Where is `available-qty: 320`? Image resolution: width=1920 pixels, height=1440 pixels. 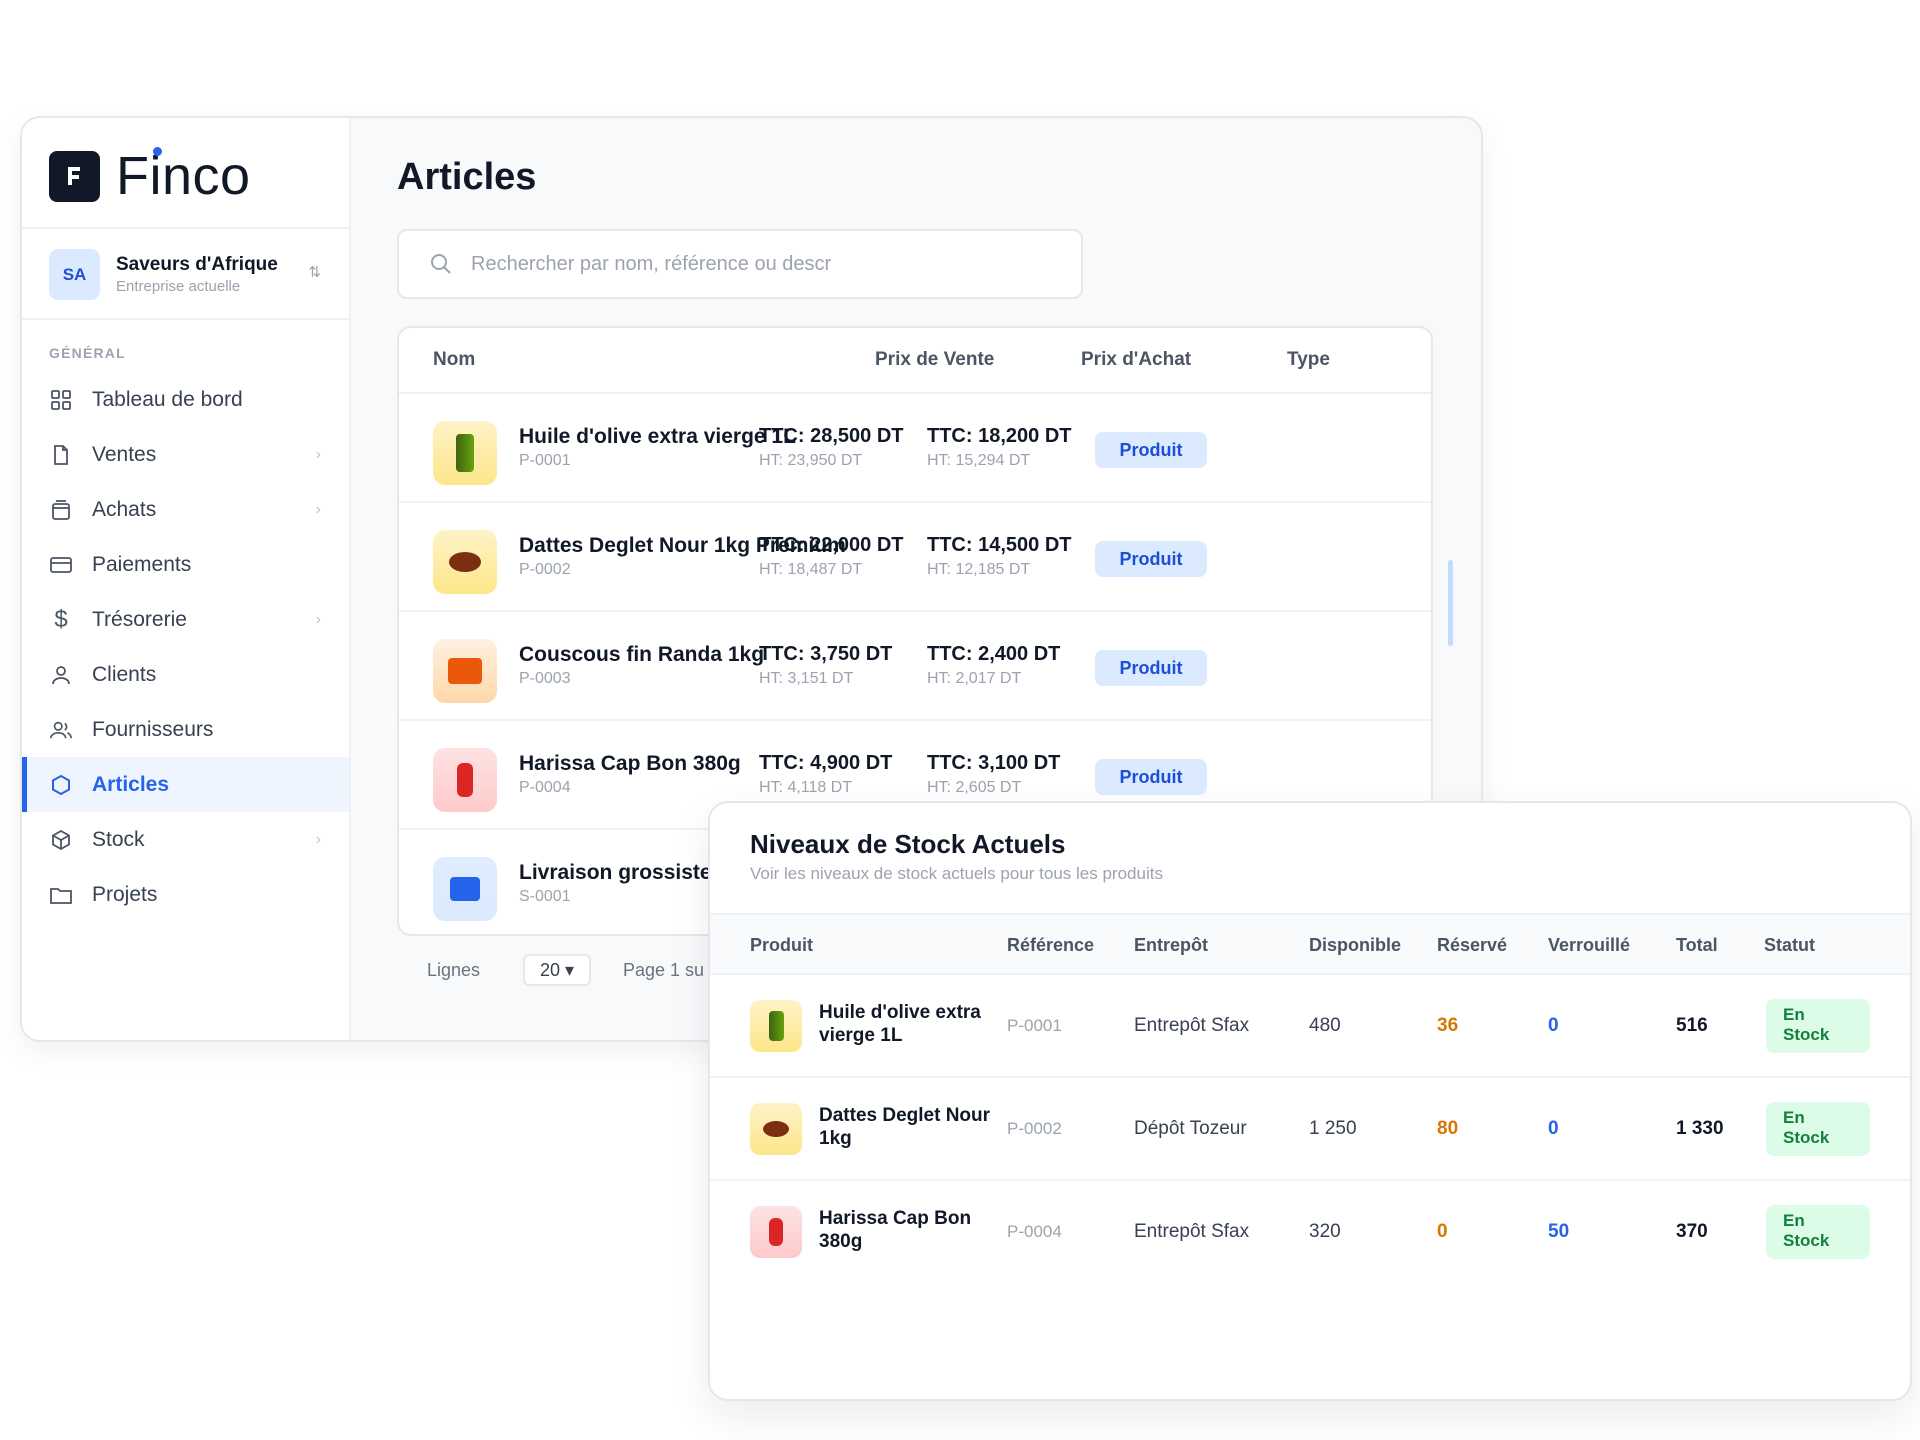
available-qty: 320 is located at coordinates (1325, 1231).